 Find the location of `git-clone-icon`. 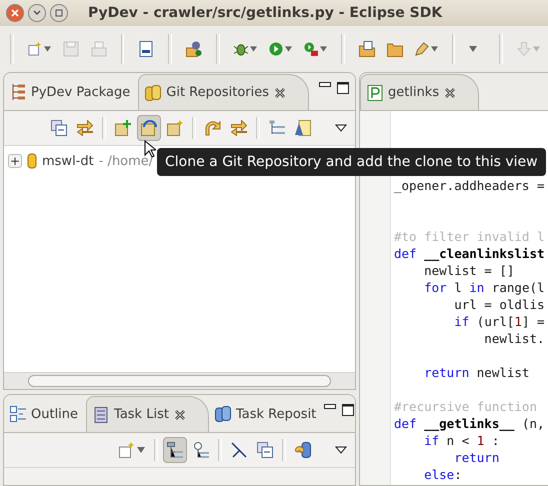

git-clone-icon is located at coordinates (149, 128).